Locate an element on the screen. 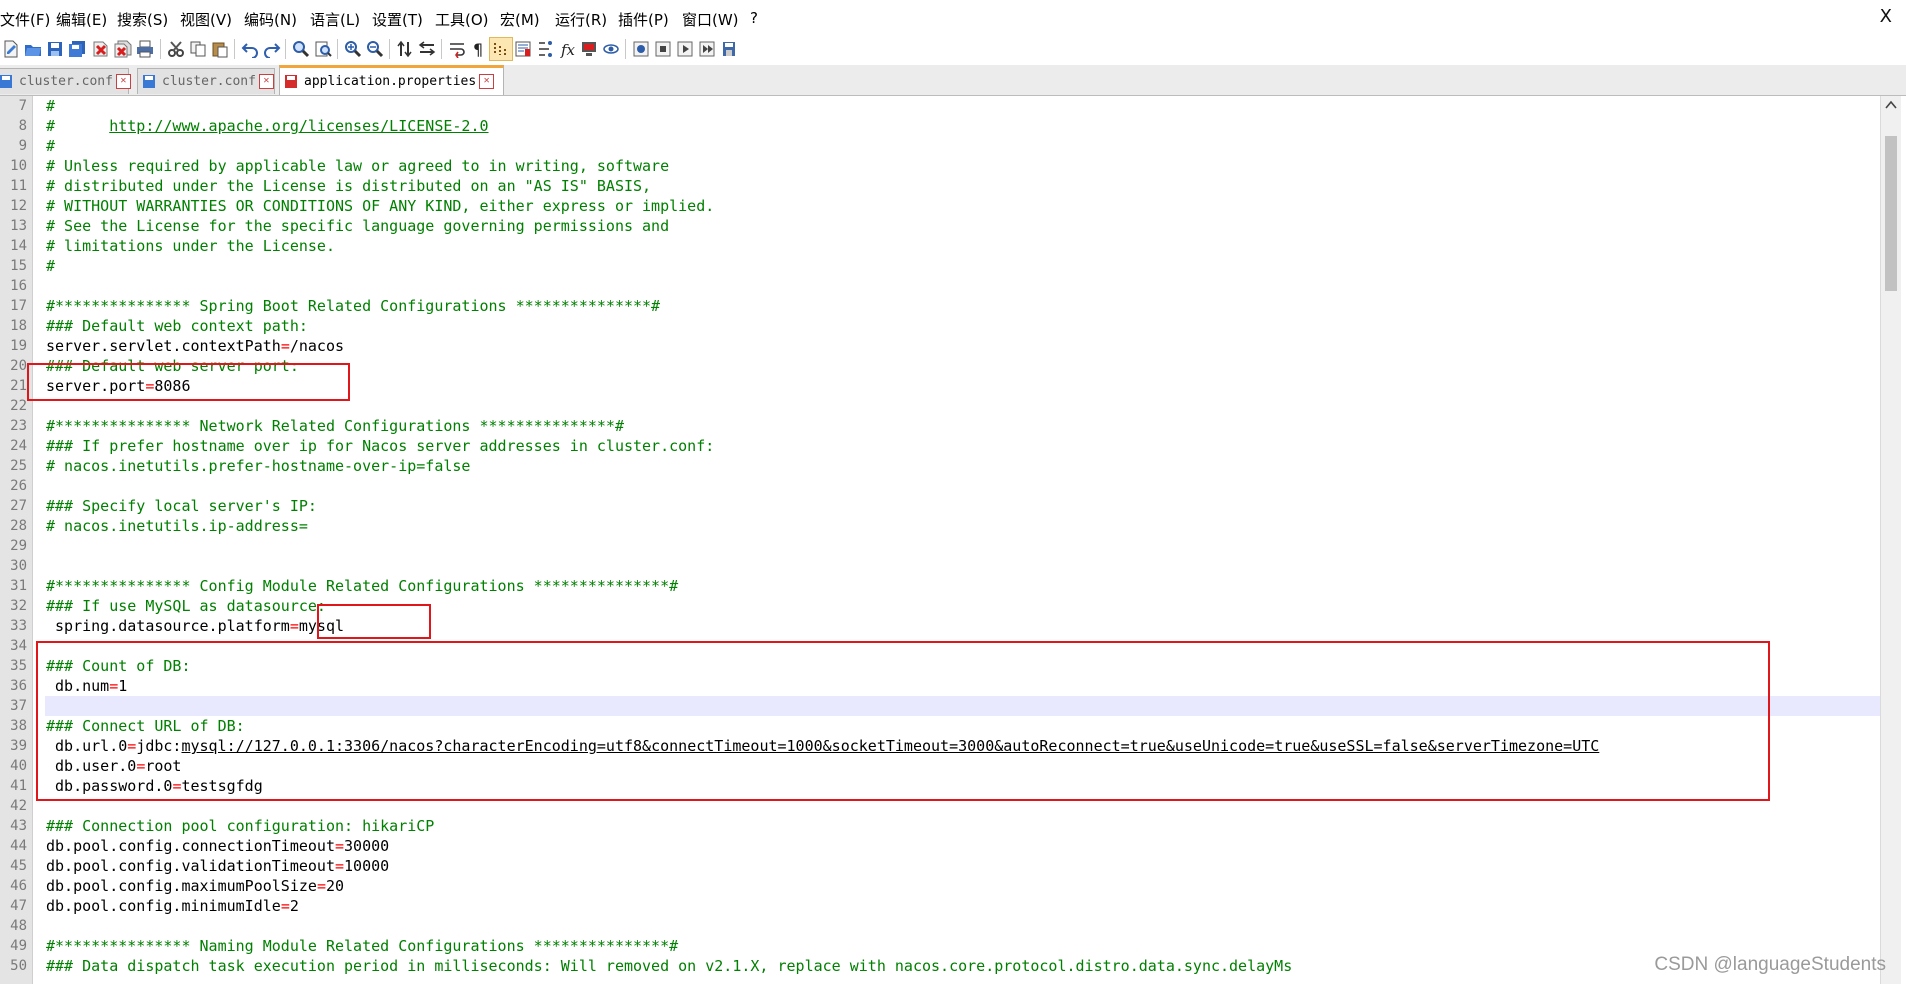  show-all-chars-icon: ¶ is located at coordinates (479, 49).